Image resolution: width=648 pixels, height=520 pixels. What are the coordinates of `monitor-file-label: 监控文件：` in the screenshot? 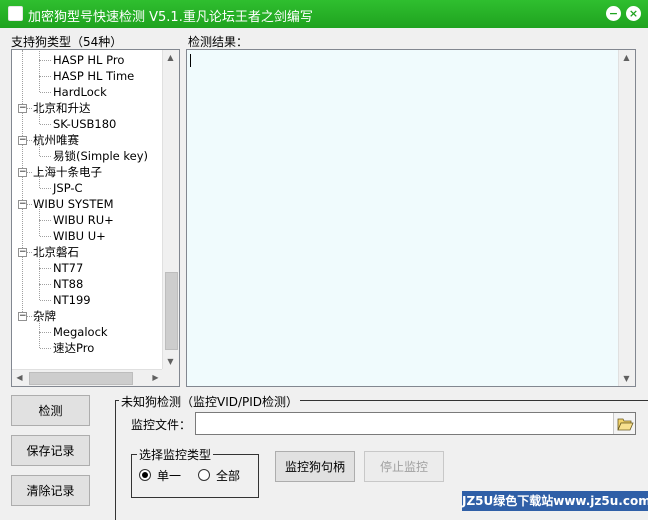 It's located at (161, 425).